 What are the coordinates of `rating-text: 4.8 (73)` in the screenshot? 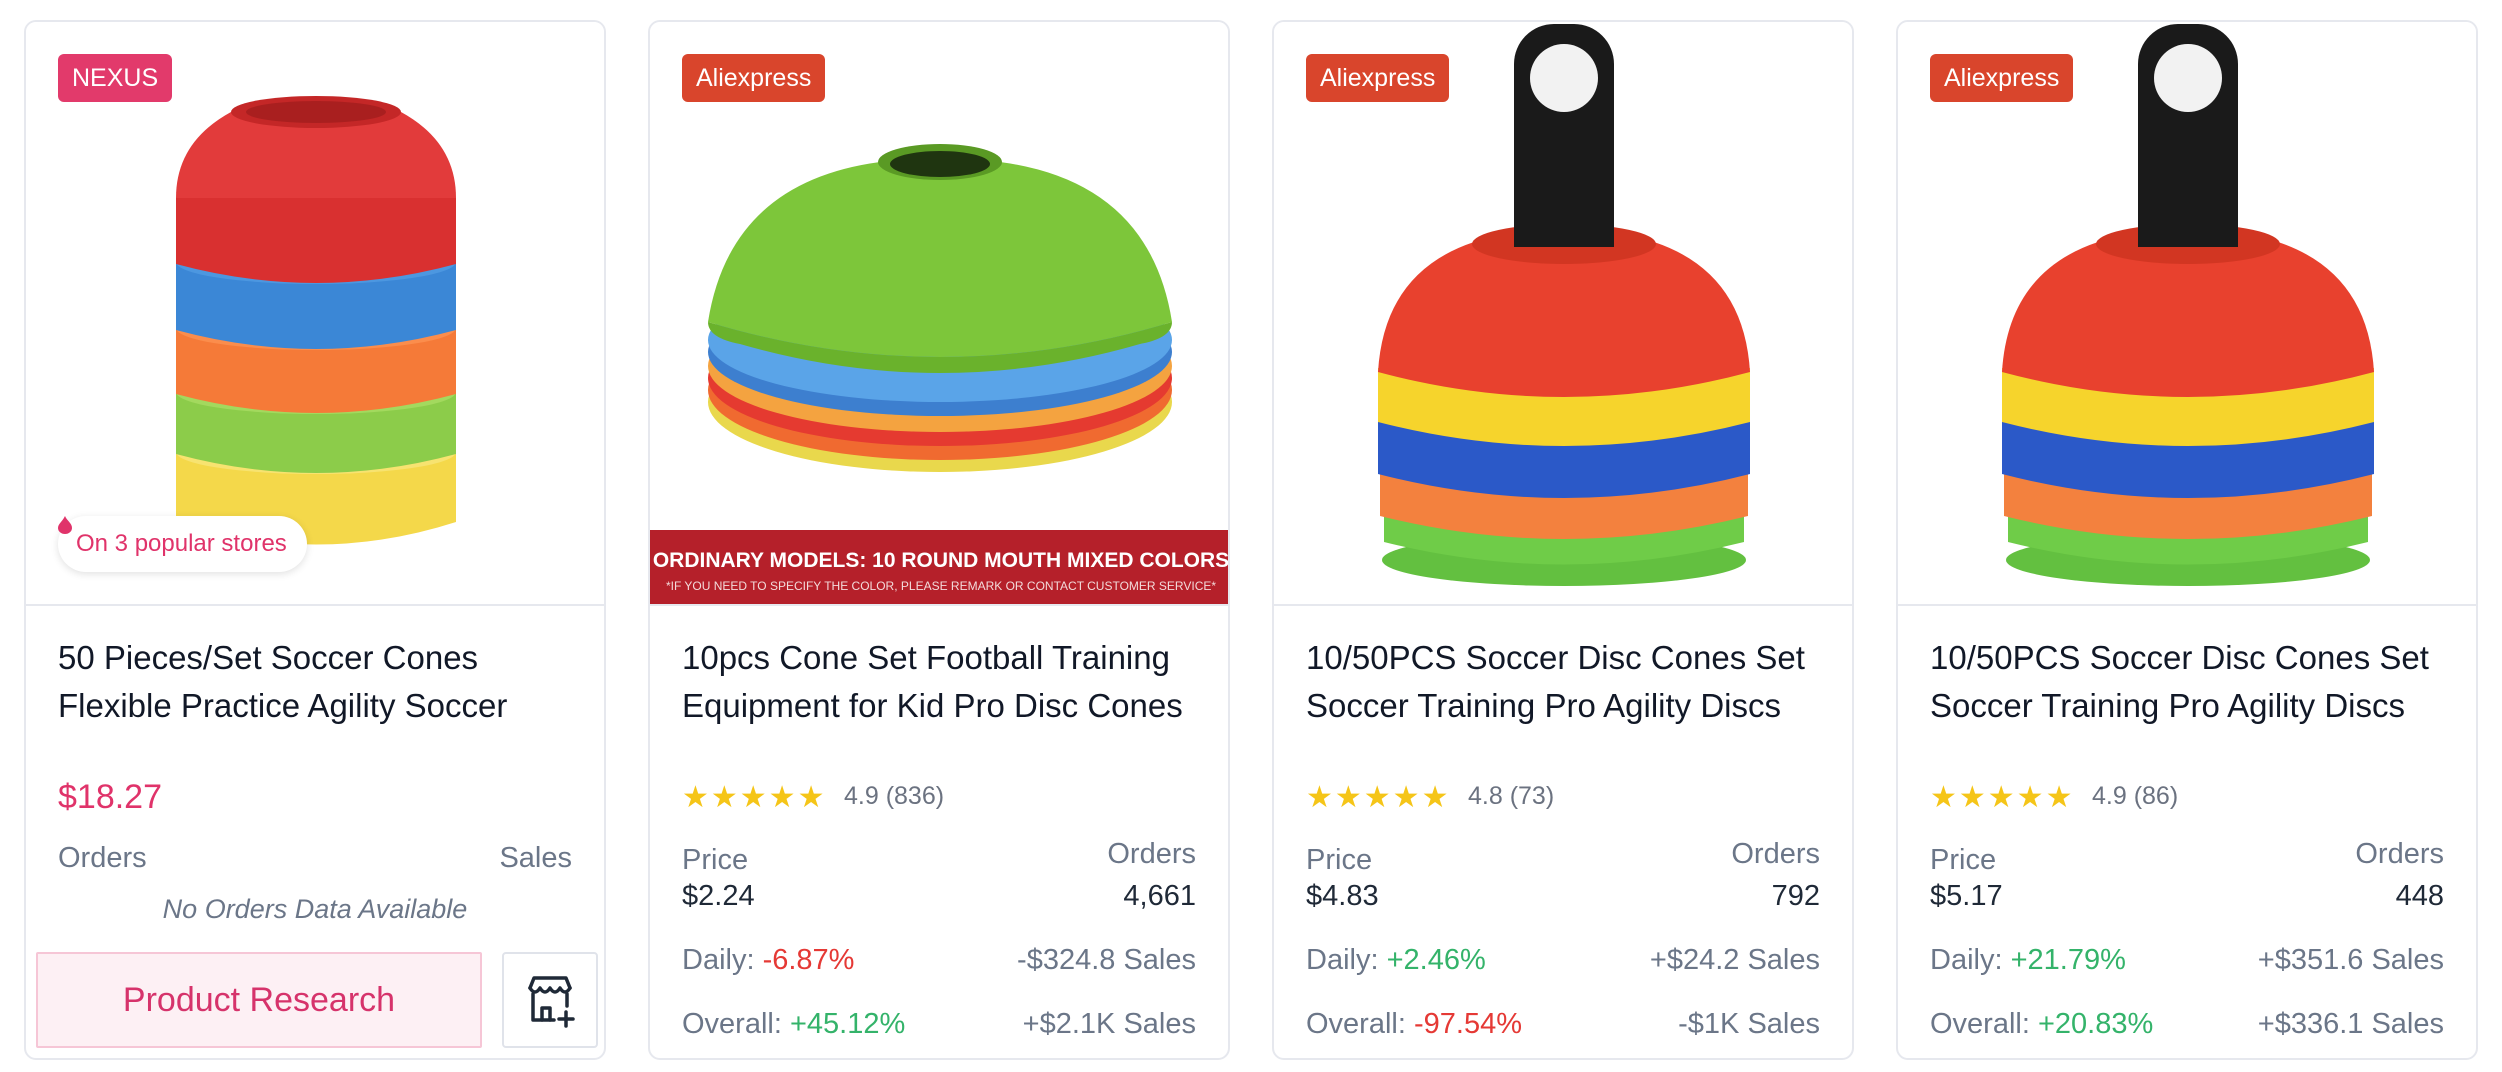 It's located at (1511, 796).